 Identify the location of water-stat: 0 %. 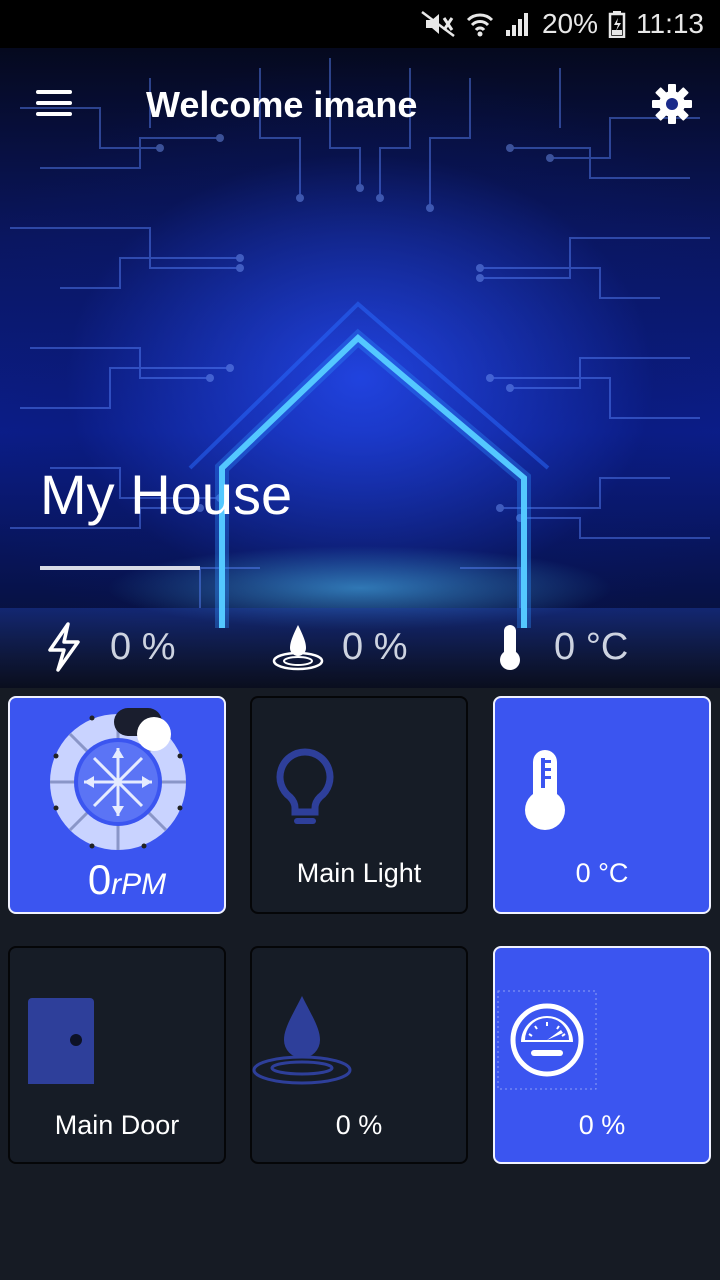
(338, 647).